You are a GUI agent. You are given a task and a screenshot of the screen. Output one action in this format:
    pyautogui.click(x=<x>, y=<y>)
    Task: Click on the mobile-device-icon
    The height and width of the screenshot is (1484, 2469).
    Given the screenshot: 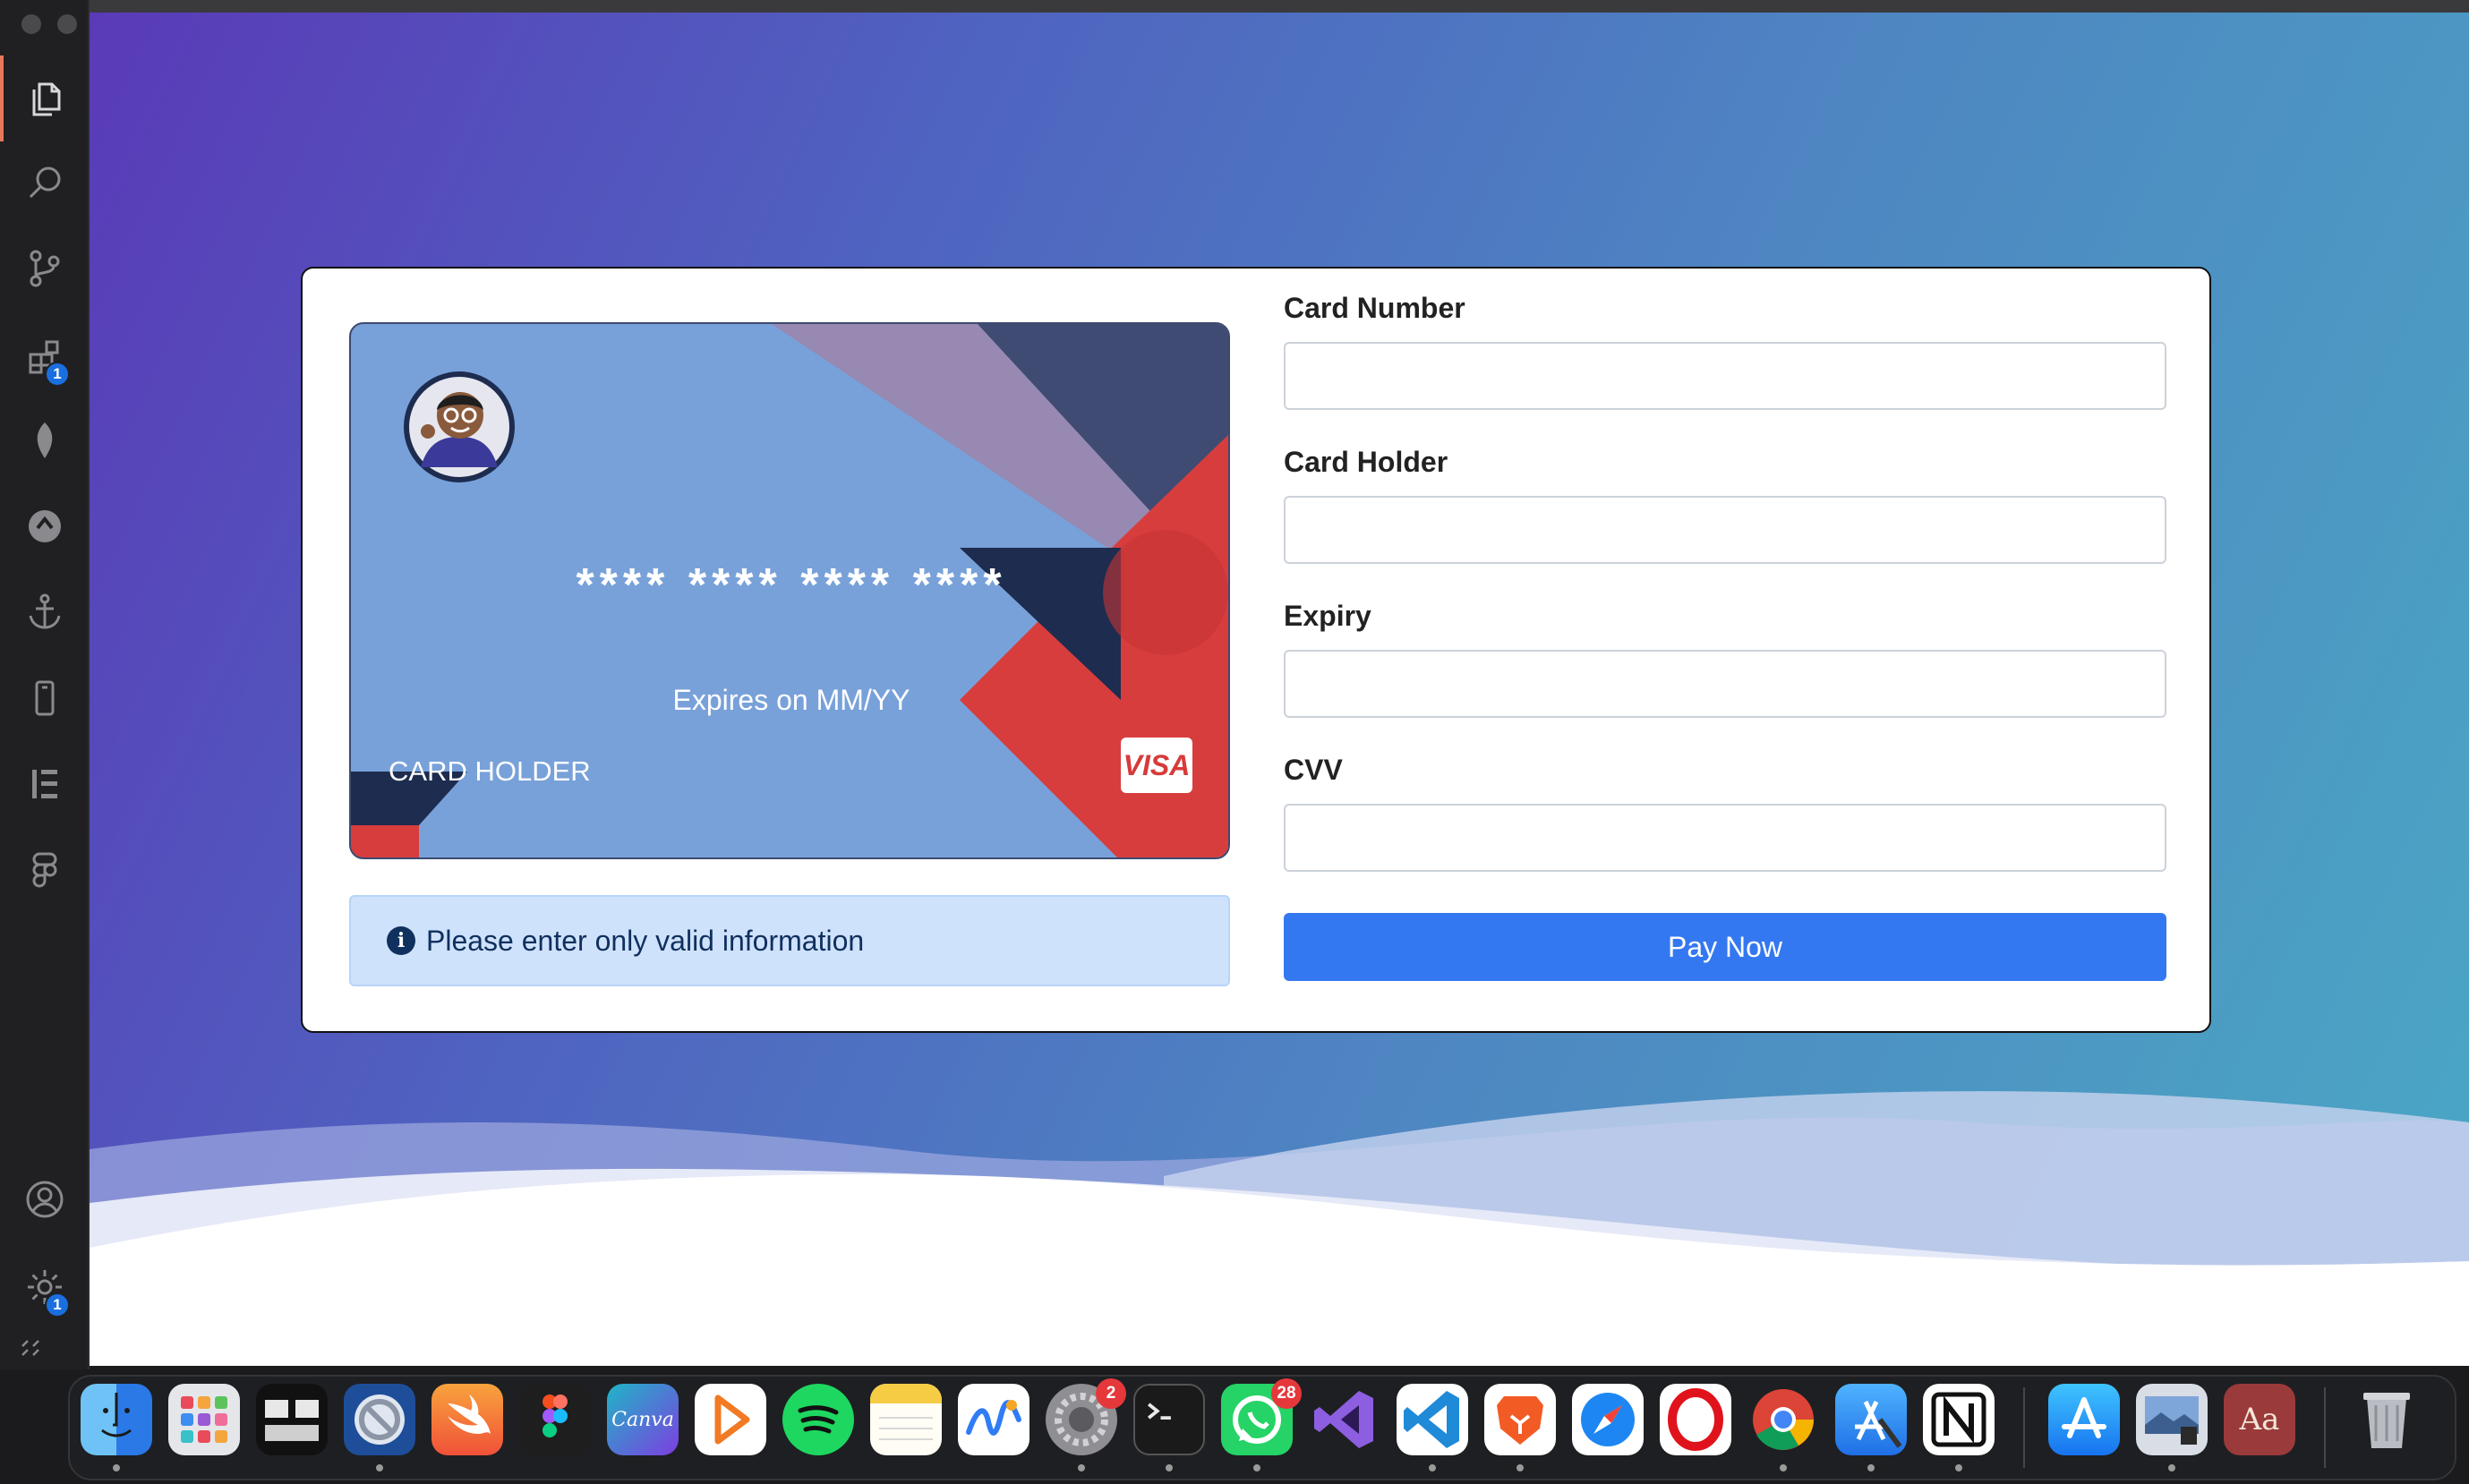 What is the action you would take?
    pyautogui.click(x=45, y=698)
    